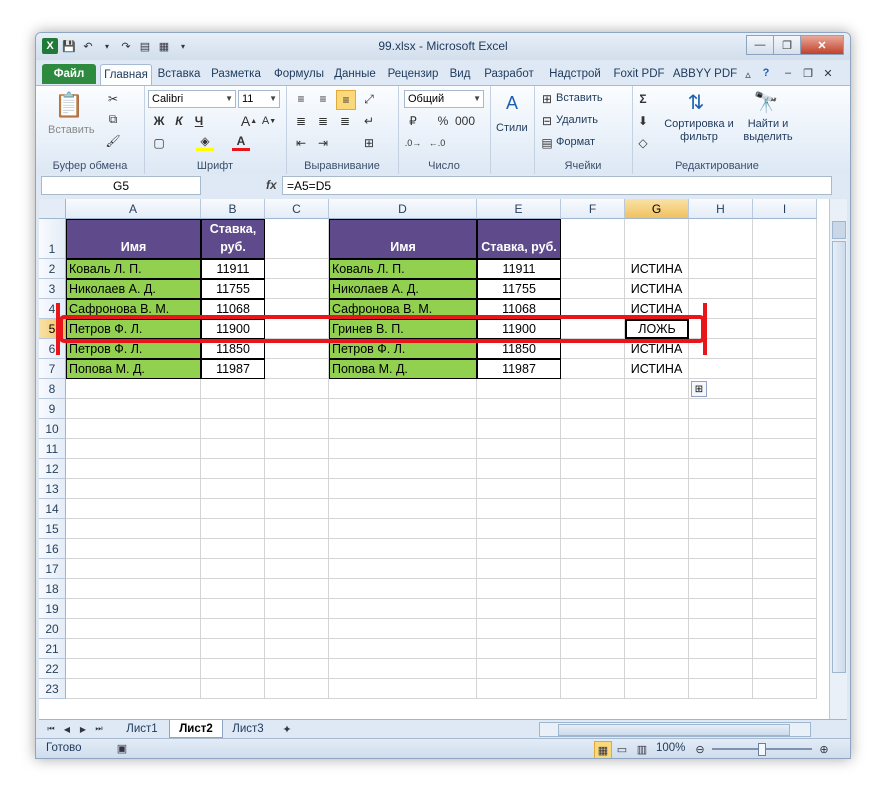  Describe the element at coordinates (69, 105) in the screenshot. I see `paste-icon: 📋` at that location.